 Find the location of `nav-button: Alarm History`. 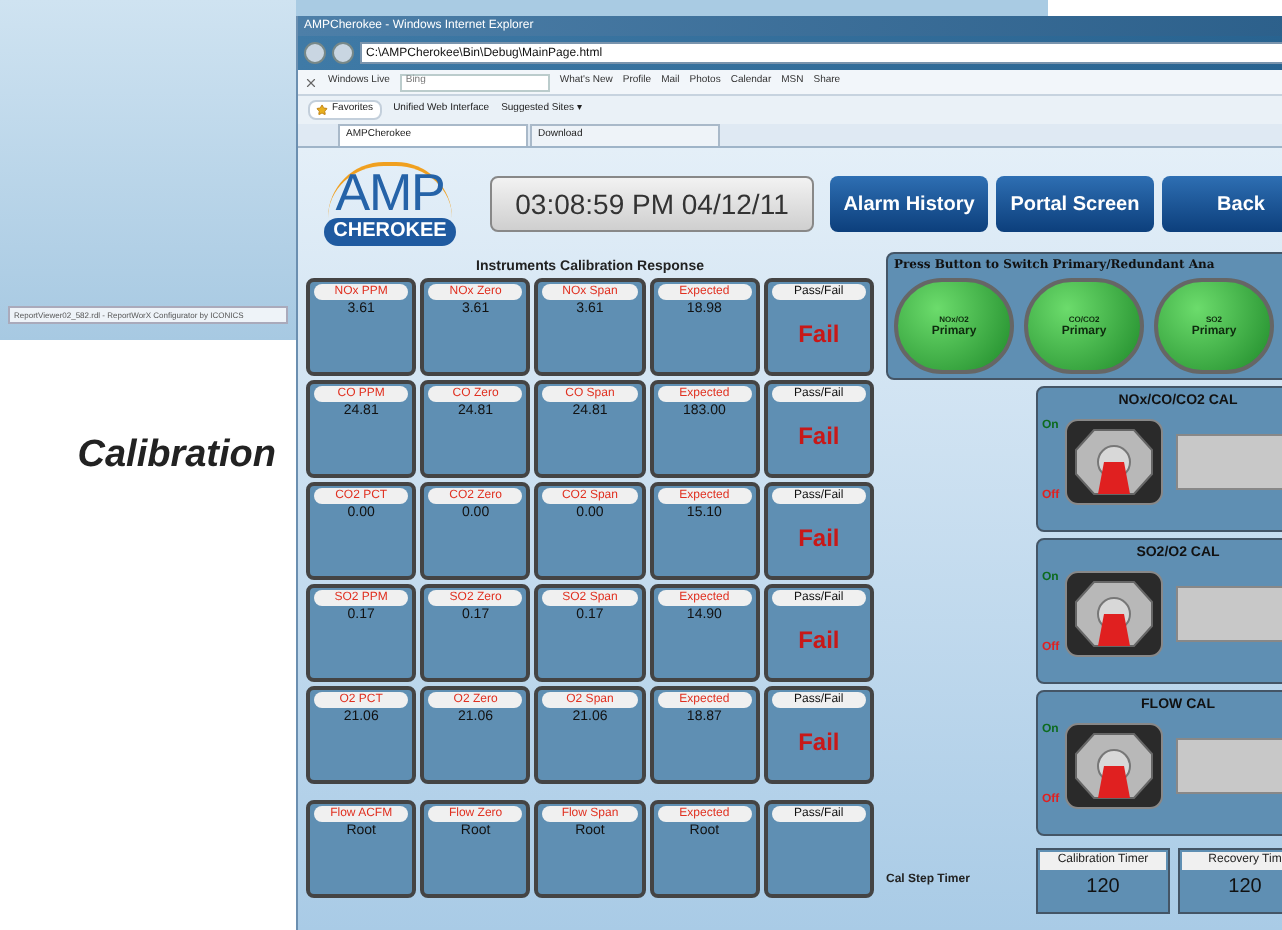

nav-button: Alarm History is located at coordinates (909, 204).